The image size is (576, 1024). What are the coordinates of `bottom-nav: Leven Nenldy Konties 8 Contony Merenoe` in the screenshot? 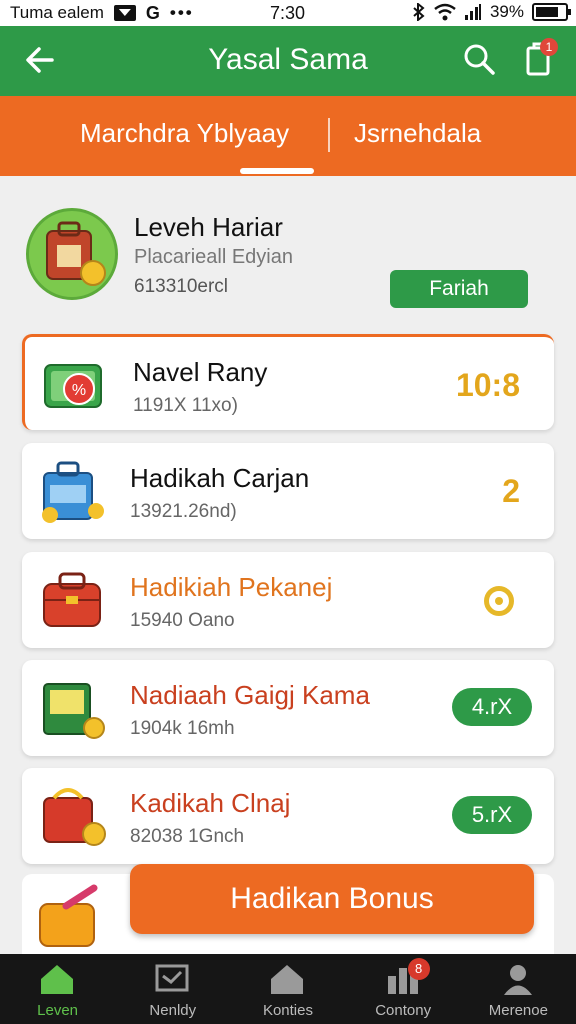 It's located at (288, 989).